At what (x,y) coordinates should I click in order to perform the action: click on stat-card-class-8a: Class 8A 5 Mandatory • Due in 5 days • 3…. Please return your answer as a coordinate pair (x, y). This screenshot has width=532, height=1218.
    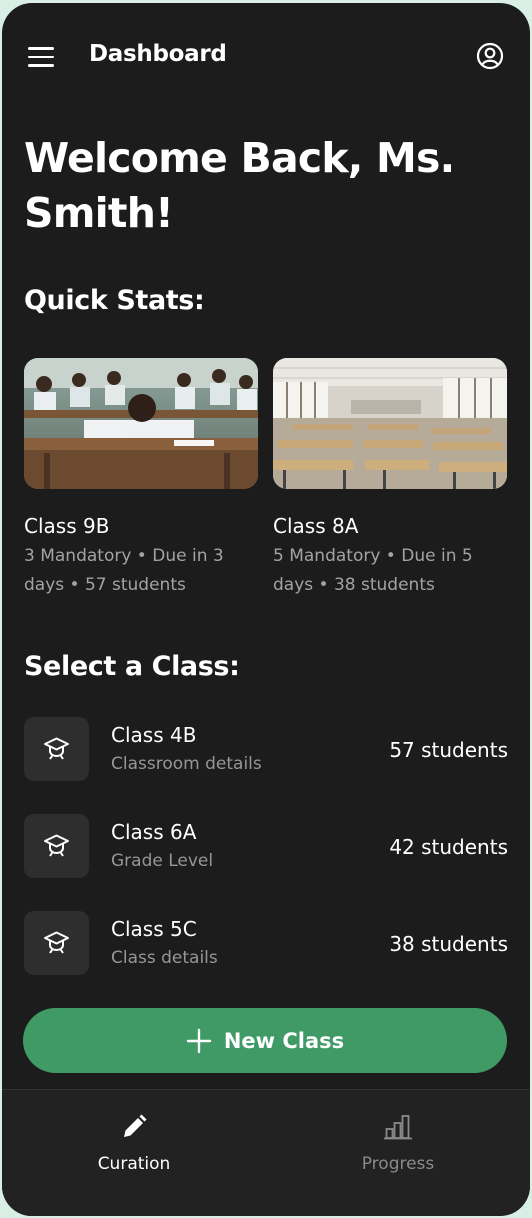
    Looking at the image, I should click on (390, 479).